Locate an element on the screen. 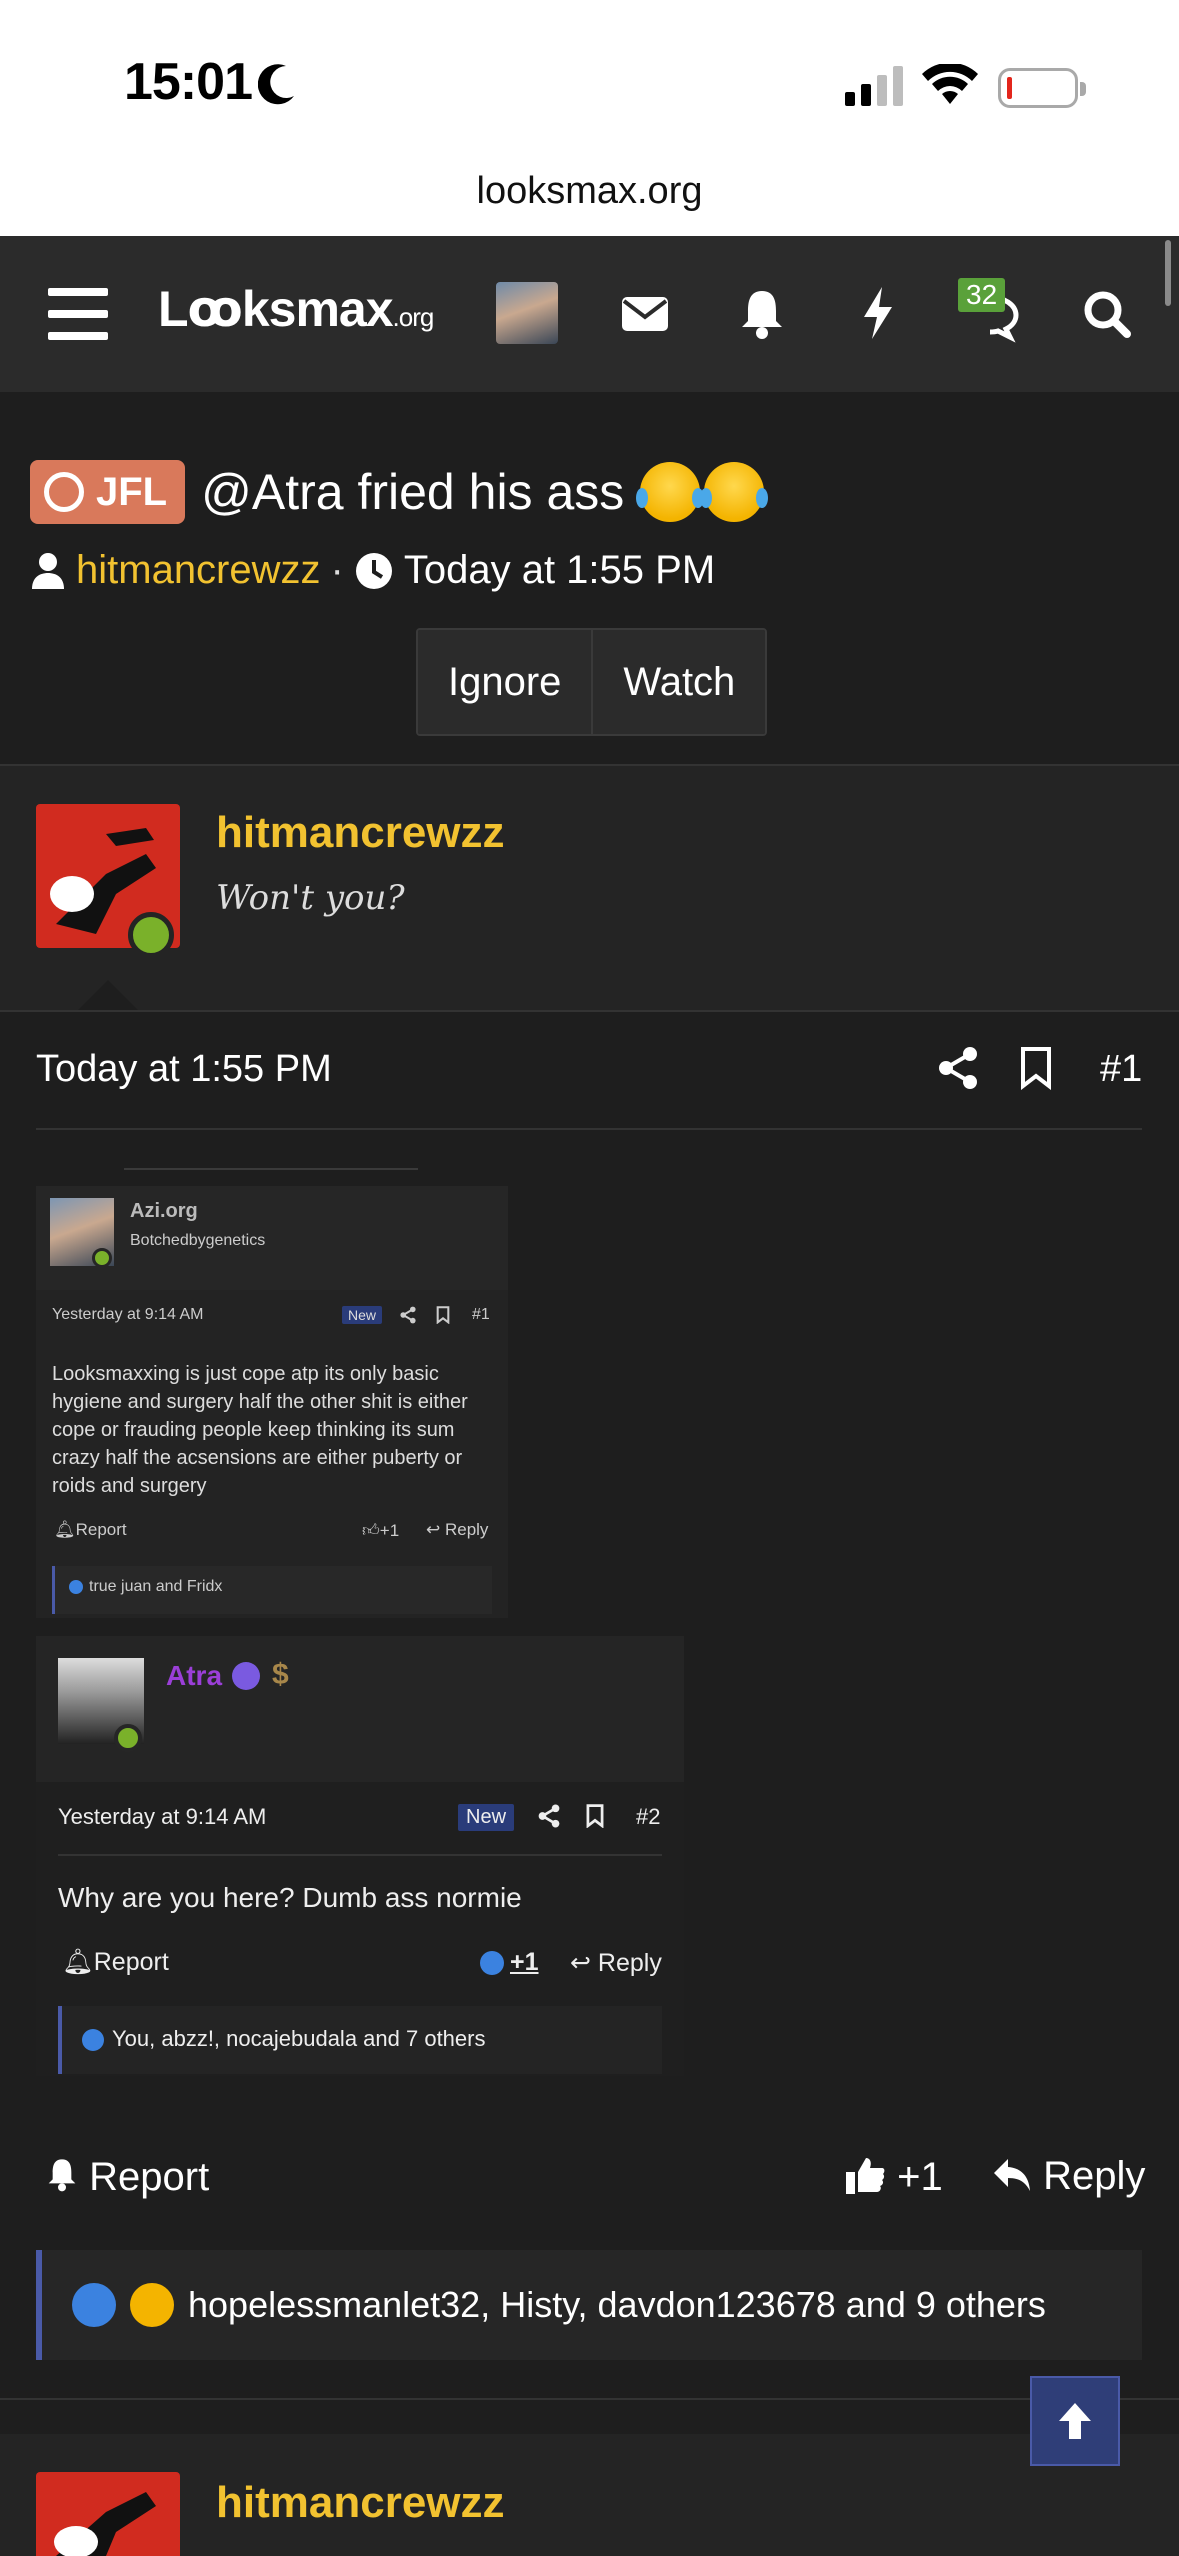  dollar-badge-icon: $ is located at coordinates (280, 1674).